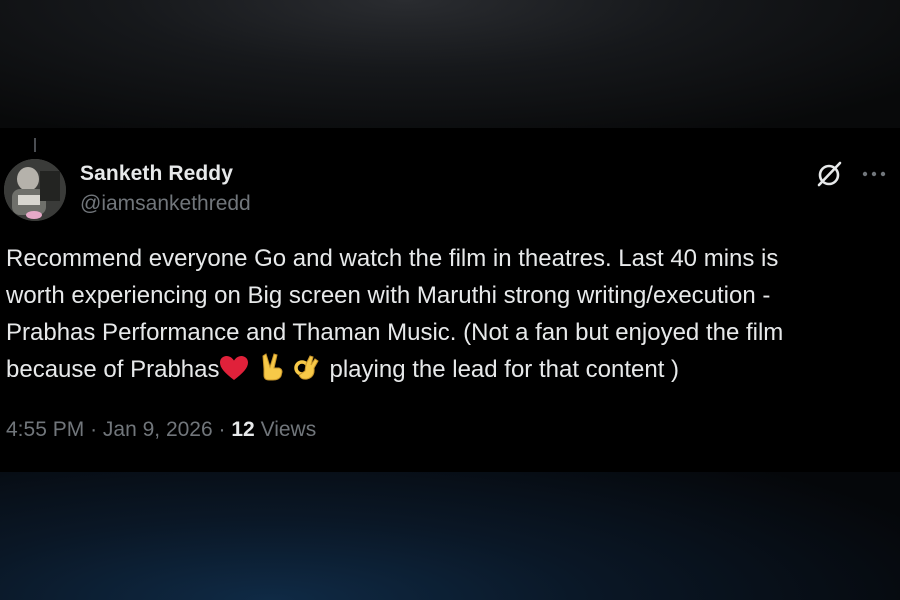  Describe the element at coordinates (504, 369) in the screenshot. I see `tweet-line: playing the lead for that content )` at that location.